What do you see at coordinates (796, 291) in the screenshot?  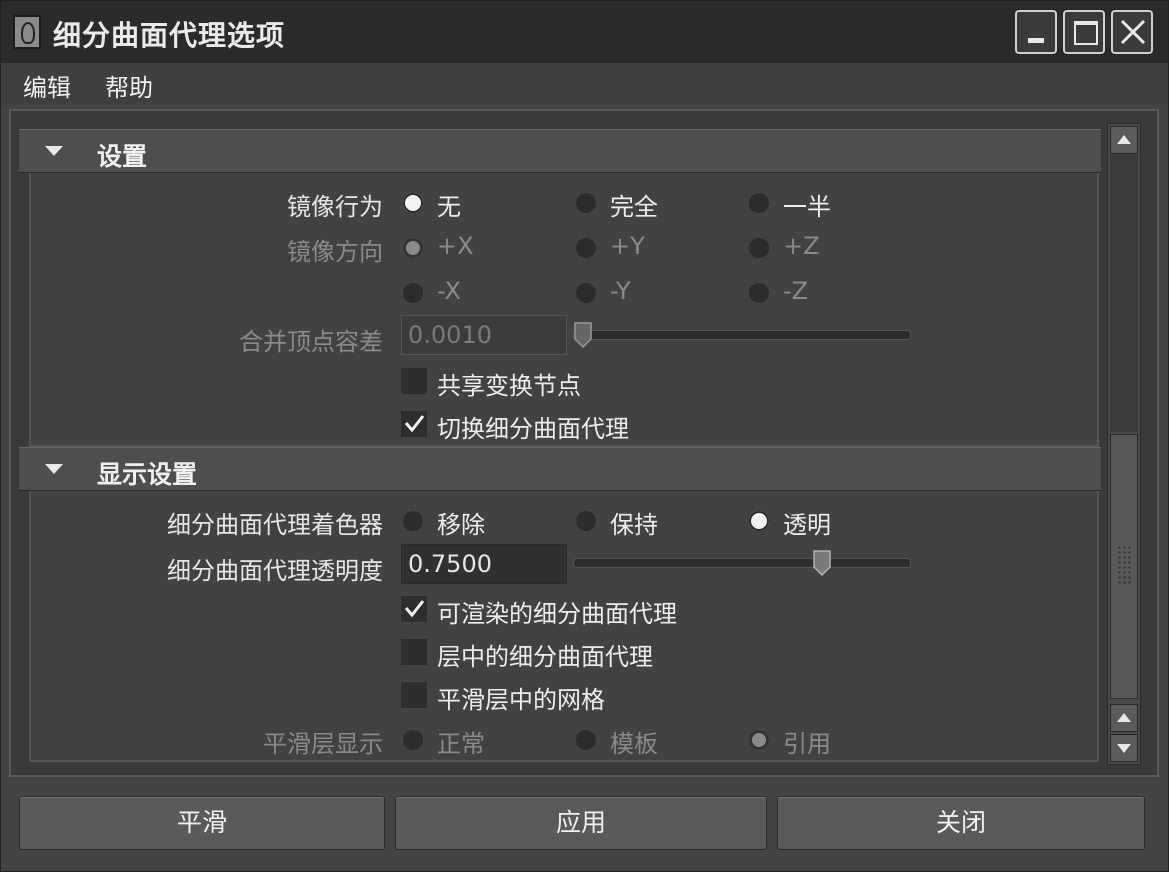 I see `radio-label-minus-z: -Z` at bounding box center [796, 291].